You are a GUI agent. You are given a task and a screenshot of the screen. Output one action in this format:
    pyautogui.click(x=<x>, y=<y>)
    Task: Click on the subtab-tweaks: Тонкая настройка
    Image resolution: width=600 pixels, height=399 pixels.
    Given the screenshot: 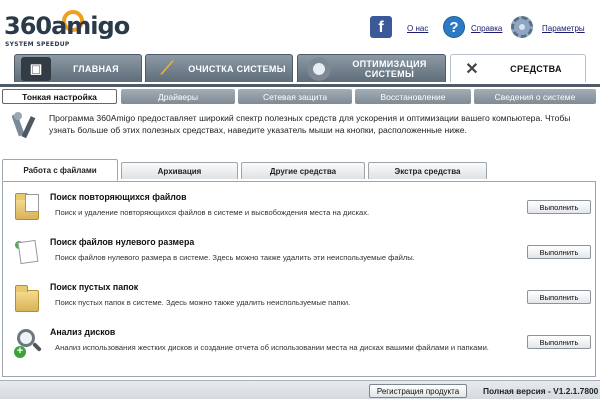 What is the action you would take?
    pyautogui.click(x=59, y=96)
    